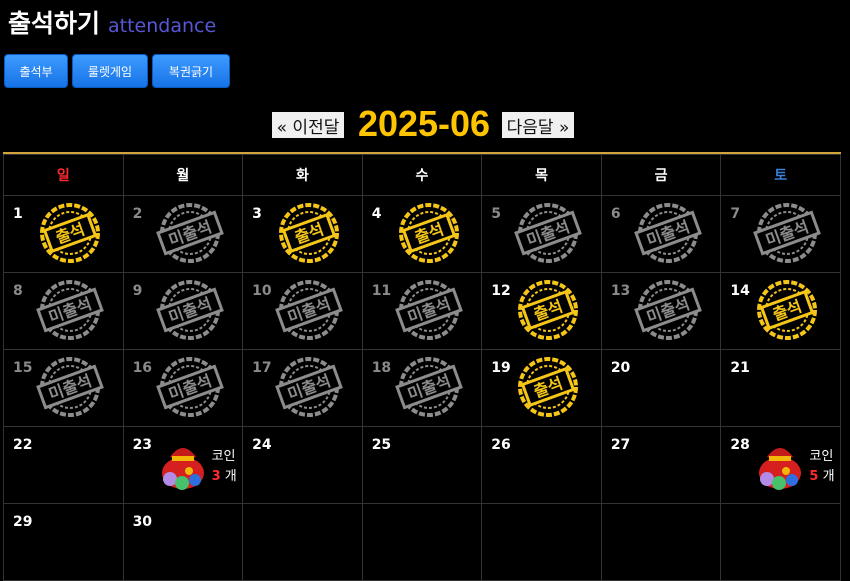 The height and width of the screenshot is (581, 850). Describe the element at coordinates (661, 388) in the screenshot. I see `calendar-day-cell: 20` at that location.